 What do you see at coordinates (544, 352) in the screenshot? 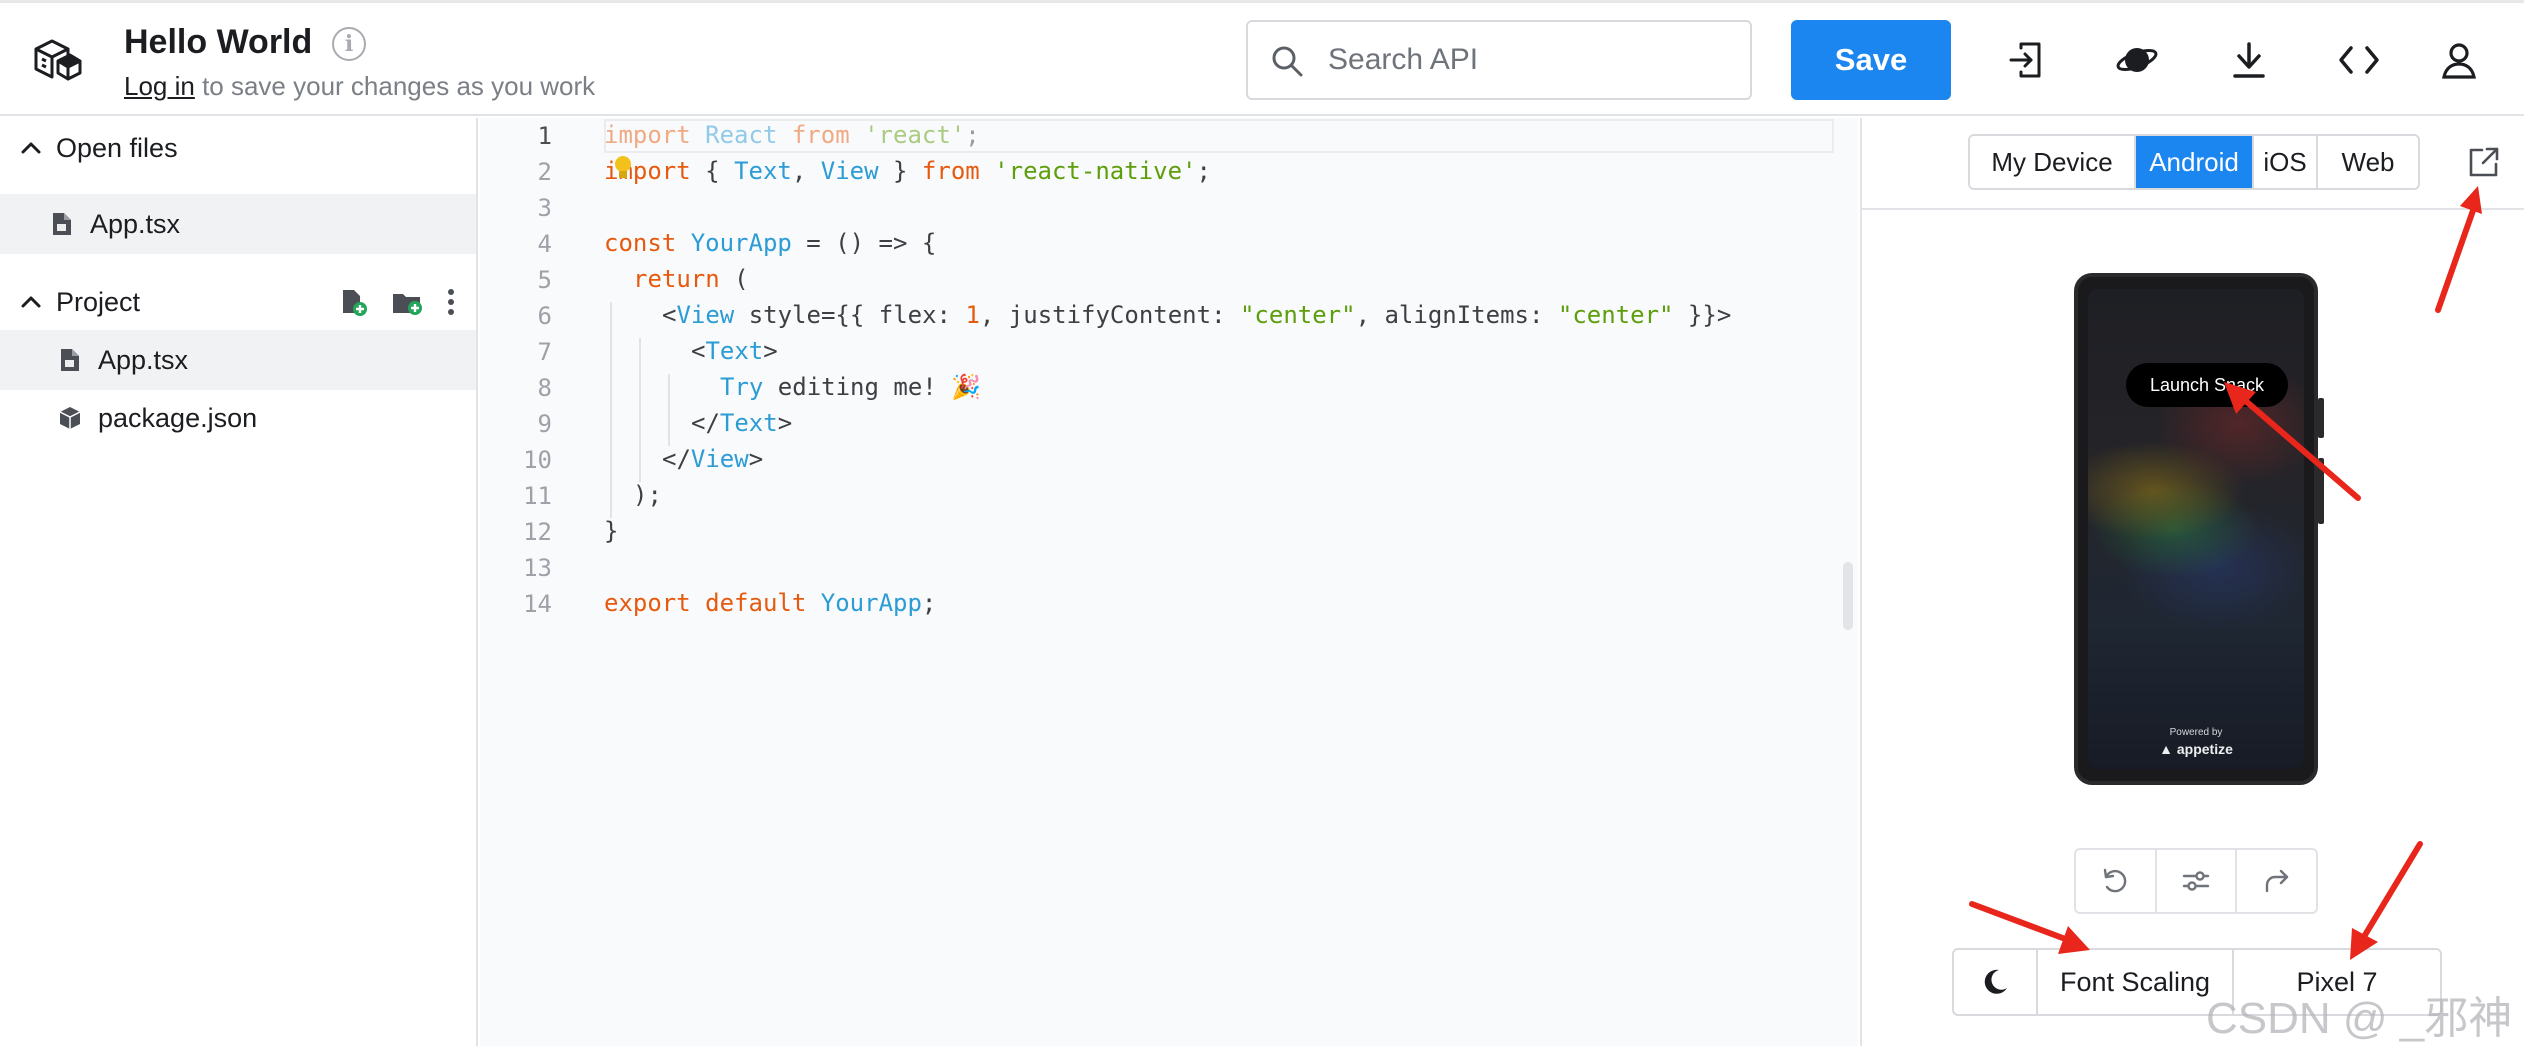
I see `line-number: 7` at bounding box center [544, 352].